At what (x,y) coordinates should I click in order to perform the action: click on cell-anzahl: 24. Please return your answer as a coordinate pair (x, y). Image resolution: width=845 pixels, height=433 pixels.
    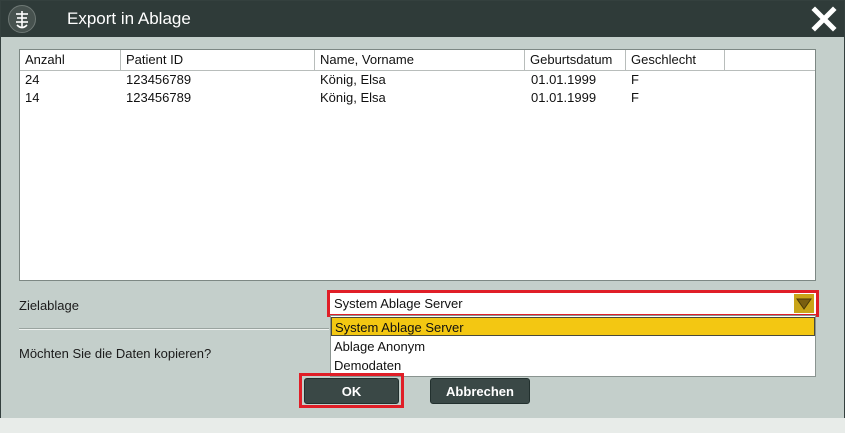
    Looking at the image, I should click on (32, 79).